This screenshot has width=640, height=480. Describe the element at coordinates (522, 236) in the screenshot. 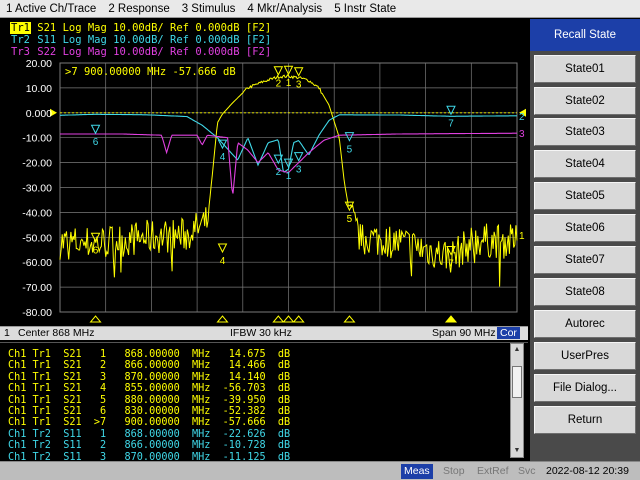

I see `trace-end-label: 1` at that location.